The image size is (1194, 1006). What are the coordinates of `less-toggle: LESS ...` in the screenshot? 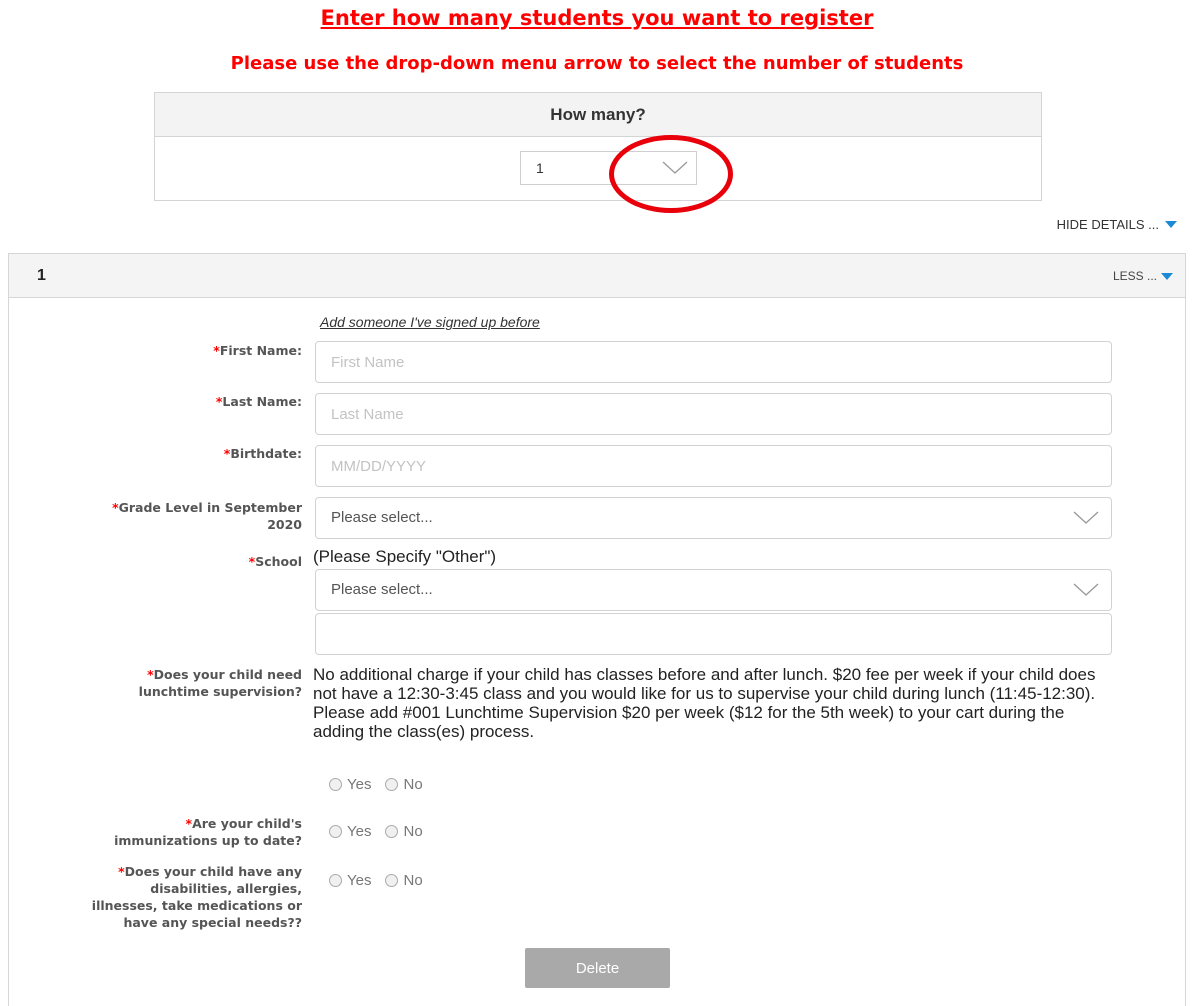 It's located at (1143, 276).